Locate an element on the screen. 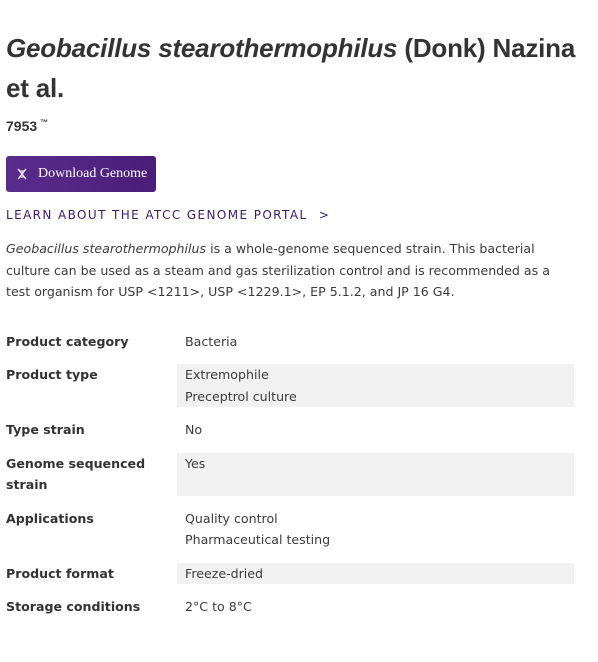 The image size is (598, 662). spec-value-line: Freeze-dried is located at coordinates (224, 573).